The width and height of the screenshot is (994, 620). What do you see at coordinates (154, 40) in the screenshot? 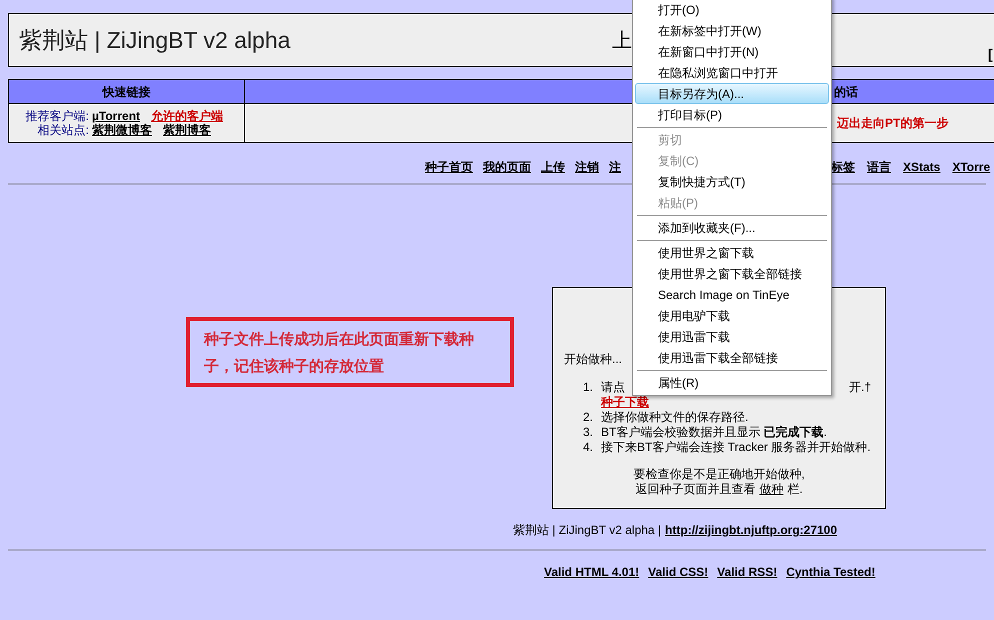
I see `site-title: 紫荆站 | ZiJingBT v2 alpha` at bounding box center [154, 40].